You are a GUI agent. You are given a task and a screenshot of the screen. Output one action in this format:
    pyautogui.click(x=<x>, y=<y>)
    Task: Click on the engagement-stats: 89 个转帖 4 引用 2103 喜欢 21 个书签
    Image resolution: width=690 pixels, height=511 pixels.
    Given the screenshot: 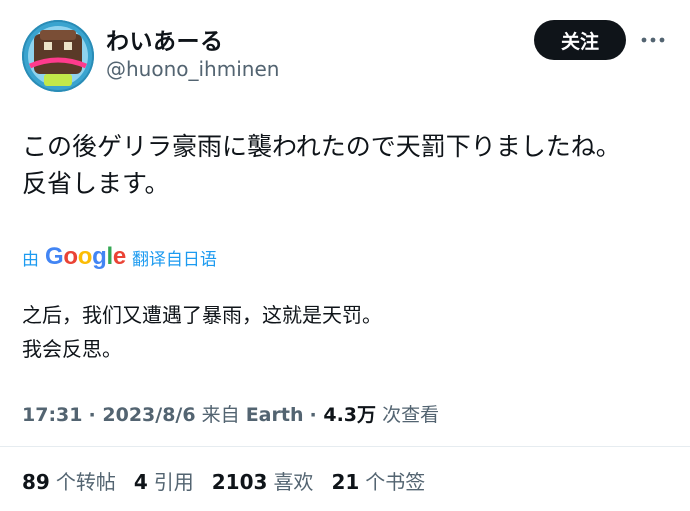 What is the action you would take?
    pyautogui.click(x=223, y=480)
    